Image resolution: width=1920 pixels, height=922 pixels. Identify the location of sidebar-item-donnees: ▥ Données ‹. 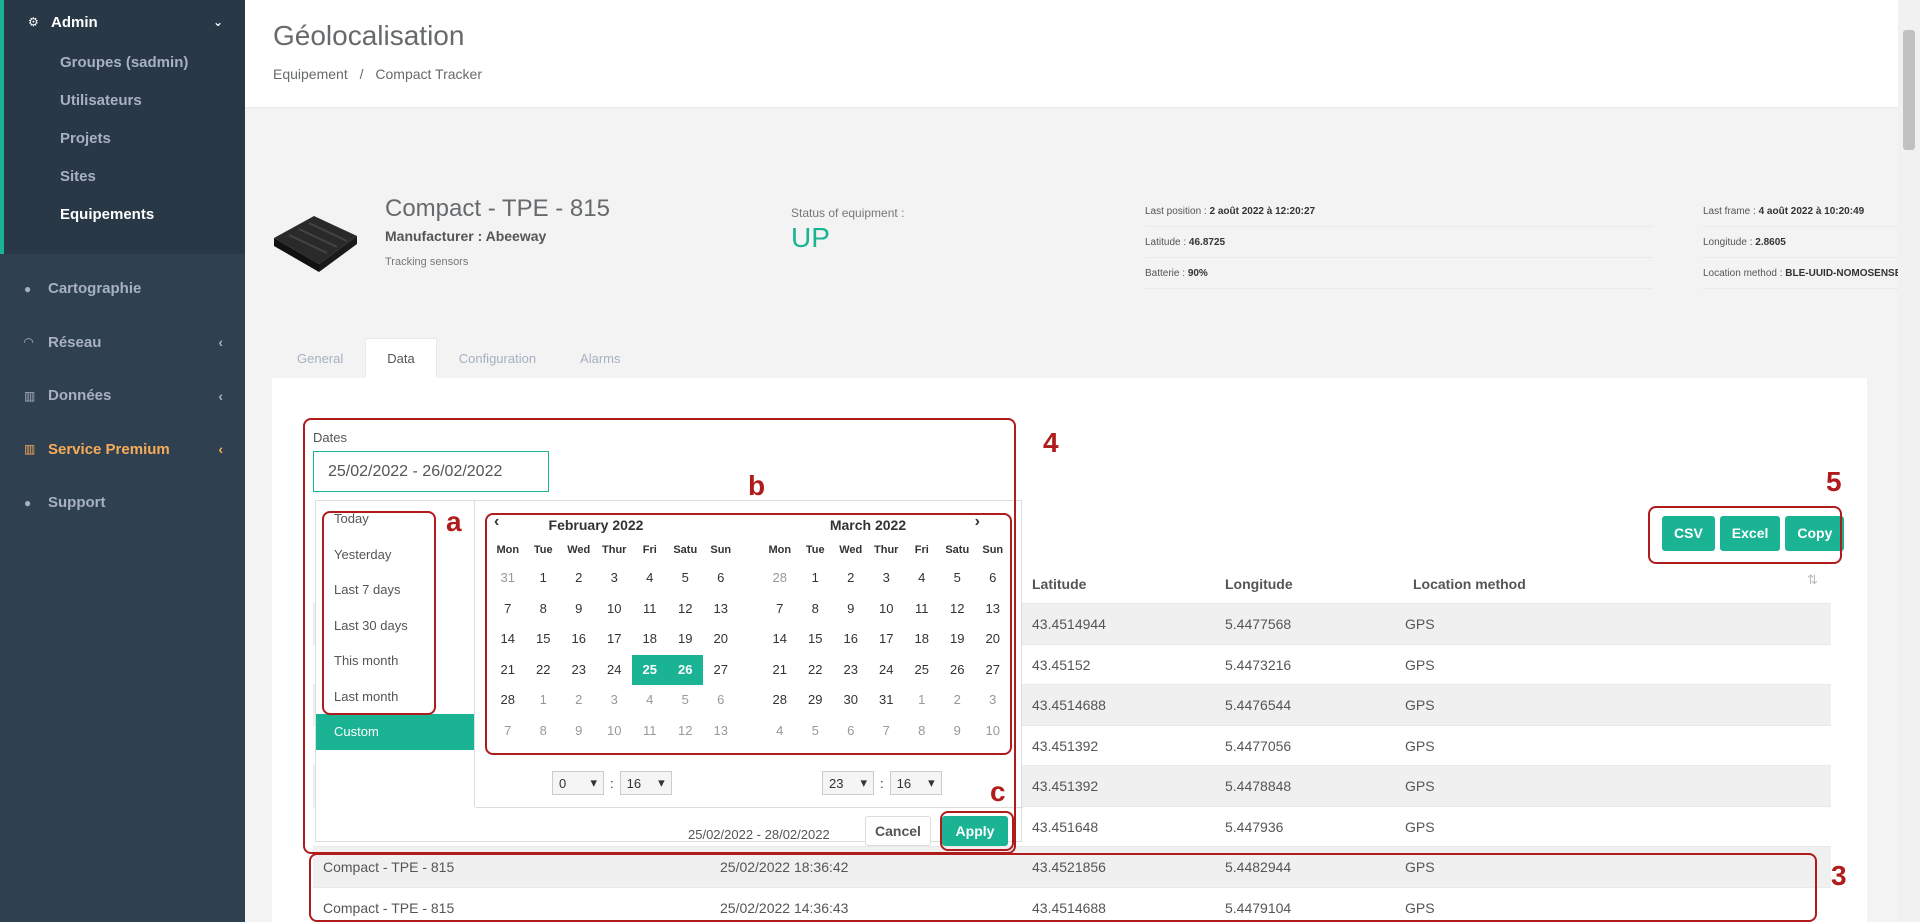
(122, 396).